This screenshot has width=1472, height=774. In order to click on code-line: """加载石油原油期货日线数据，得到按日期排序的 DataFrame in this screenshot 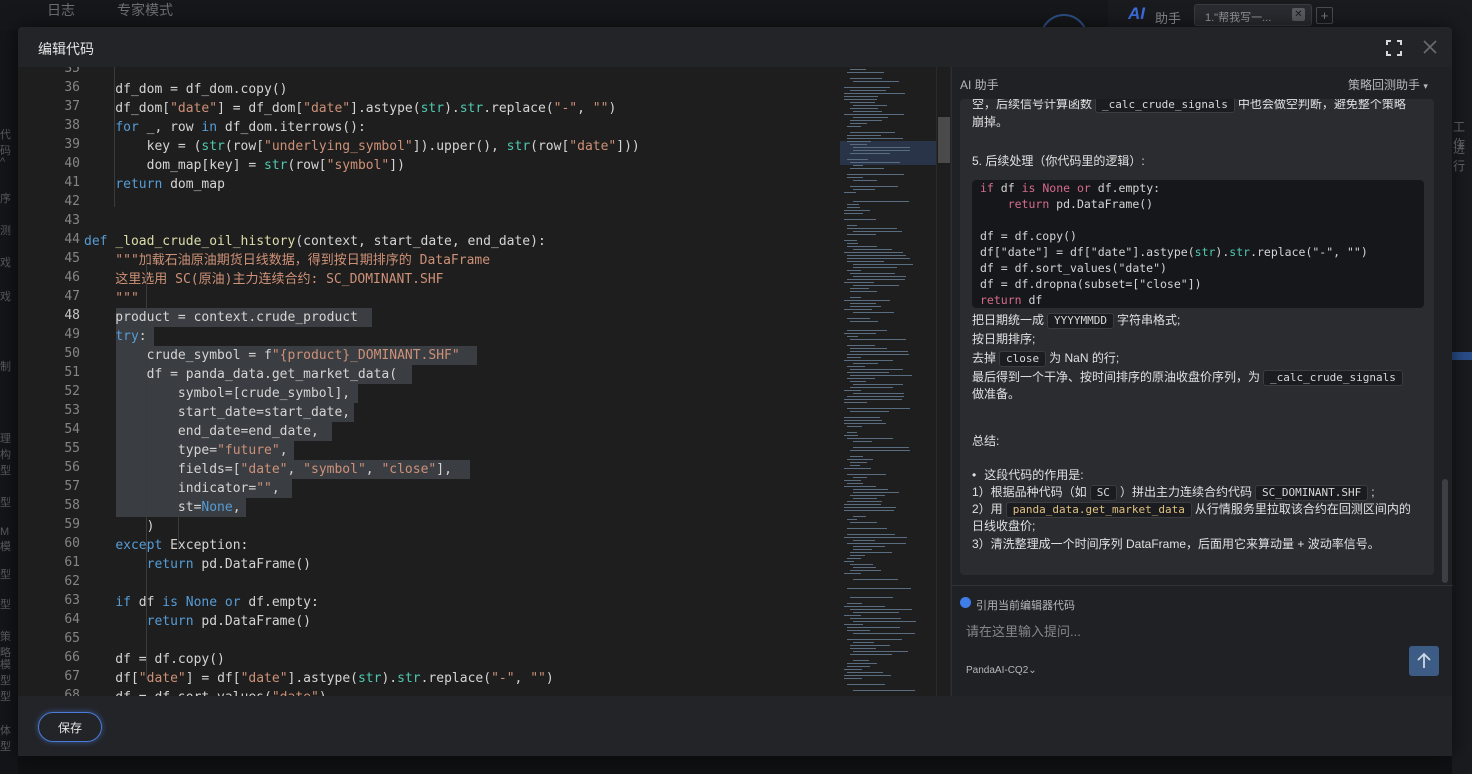, I will do `click(287, 260)`.